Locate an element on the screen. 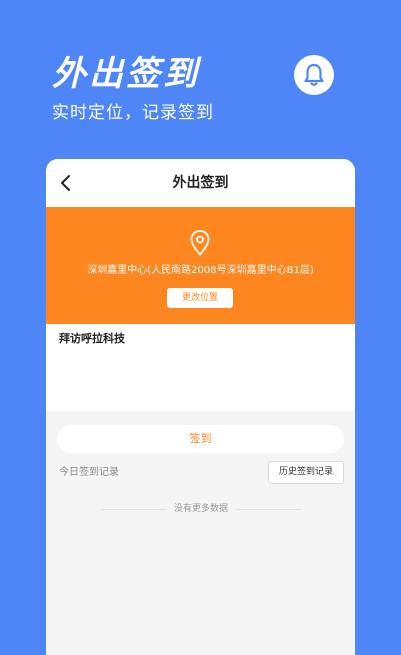 The height and width of the screenshot is (655, 401). change-location-button: 更改位置 is located at coordinates (200, 298).